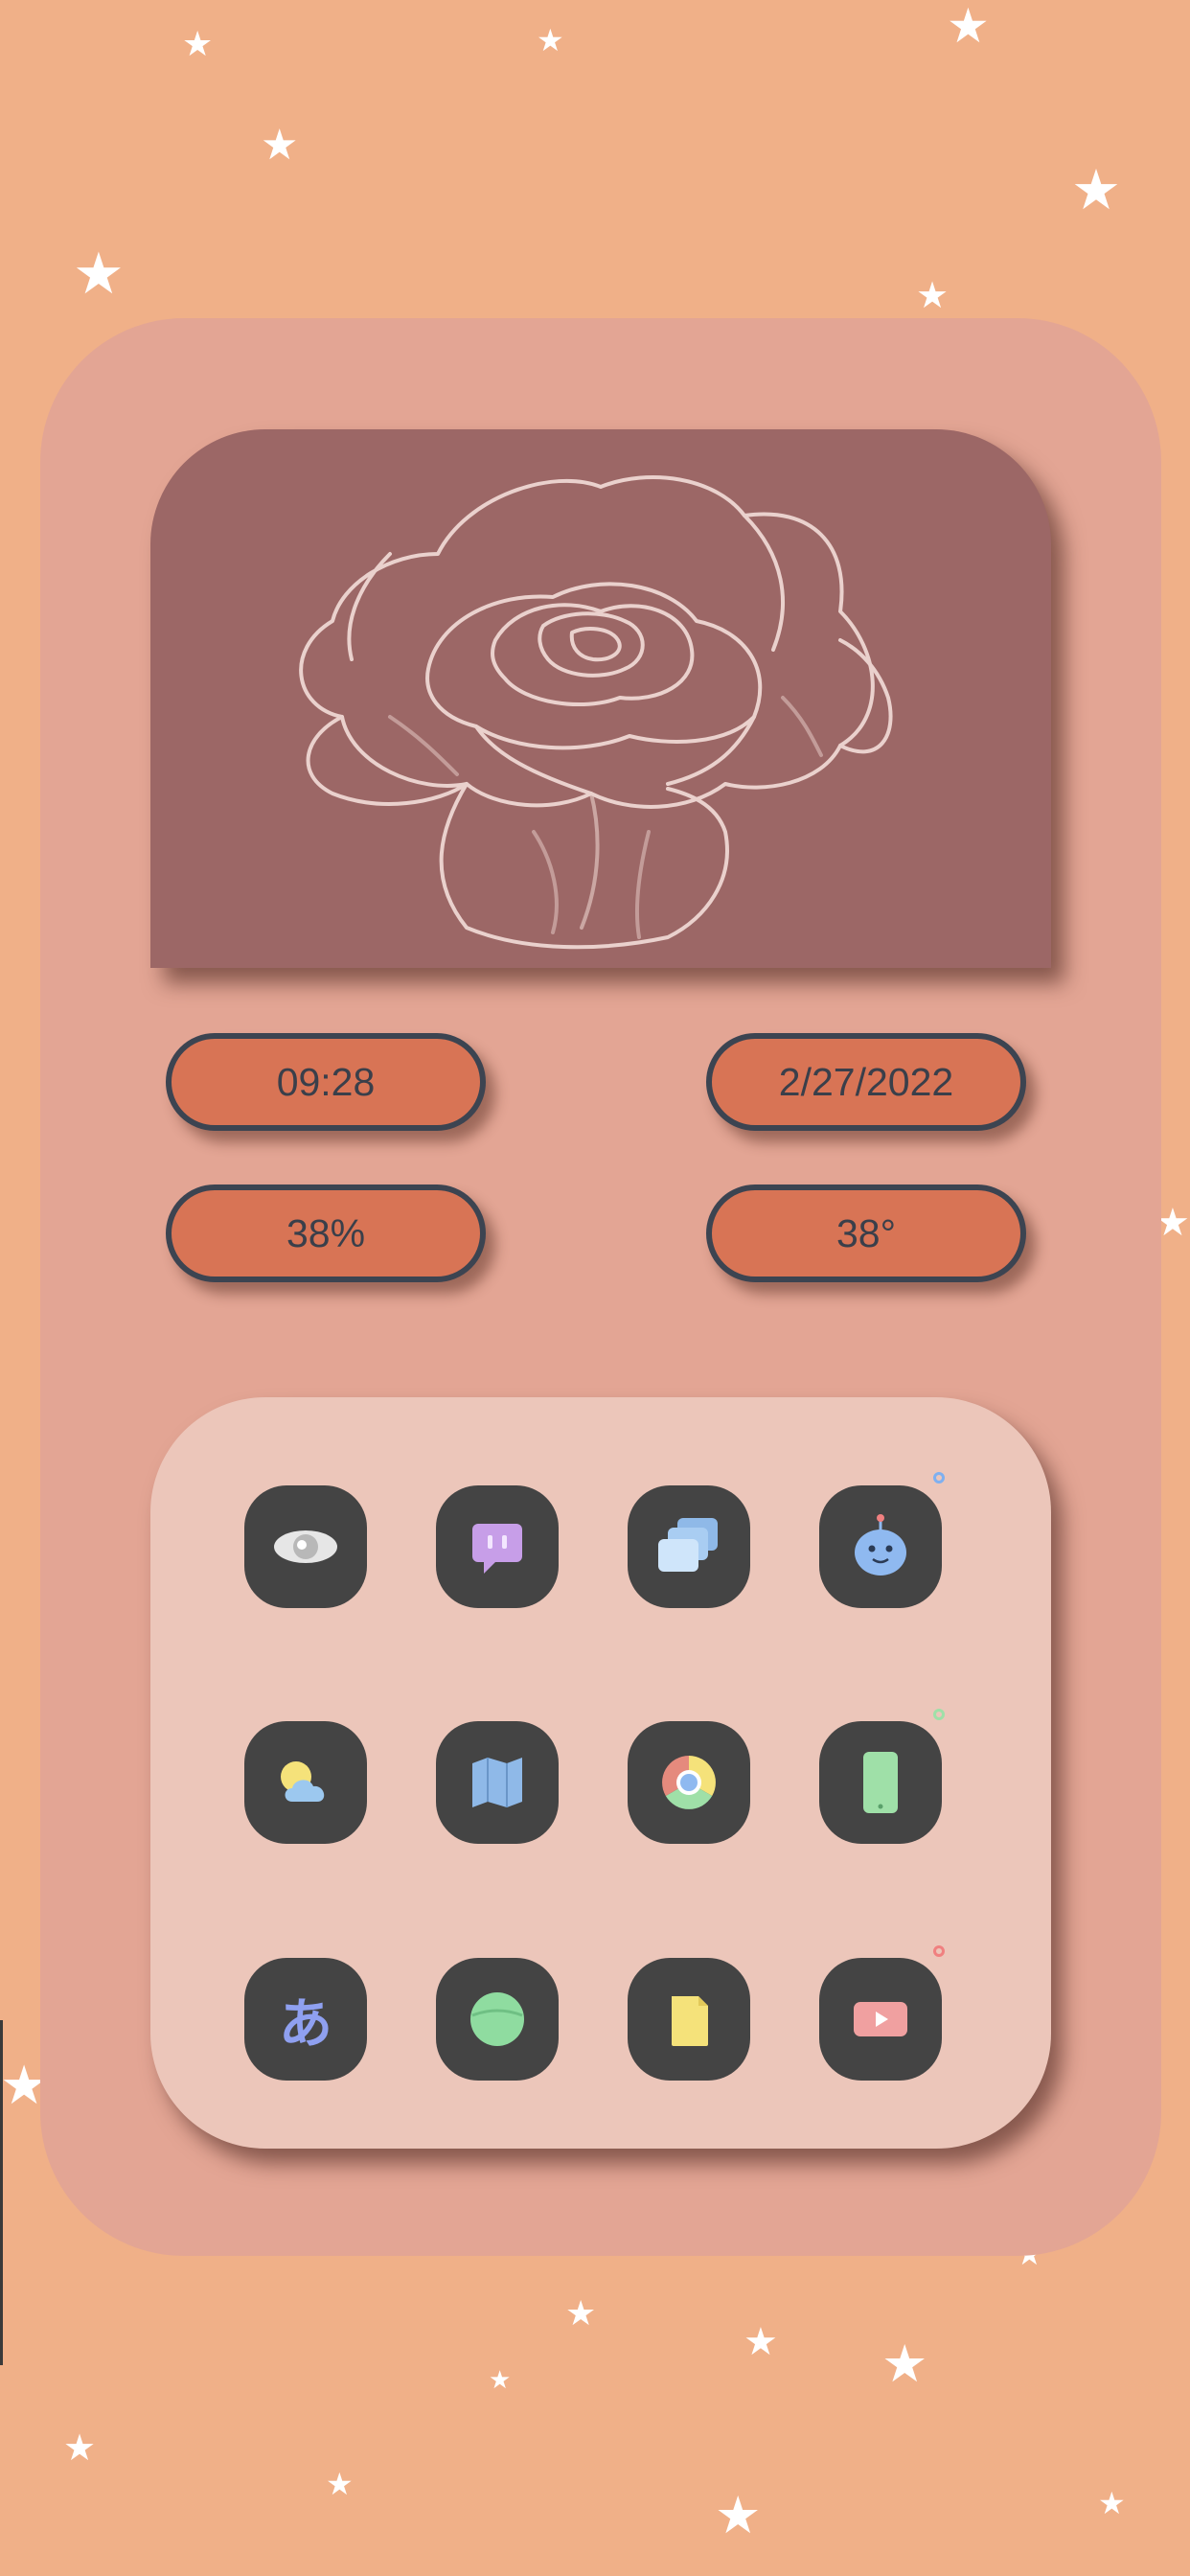 The height and width of the screenshot is (2576, 1190). What do you see at coordinates (689, 2020) in the screenshot?
I see `notes-app-icon` at bounding box center [689, 2020].